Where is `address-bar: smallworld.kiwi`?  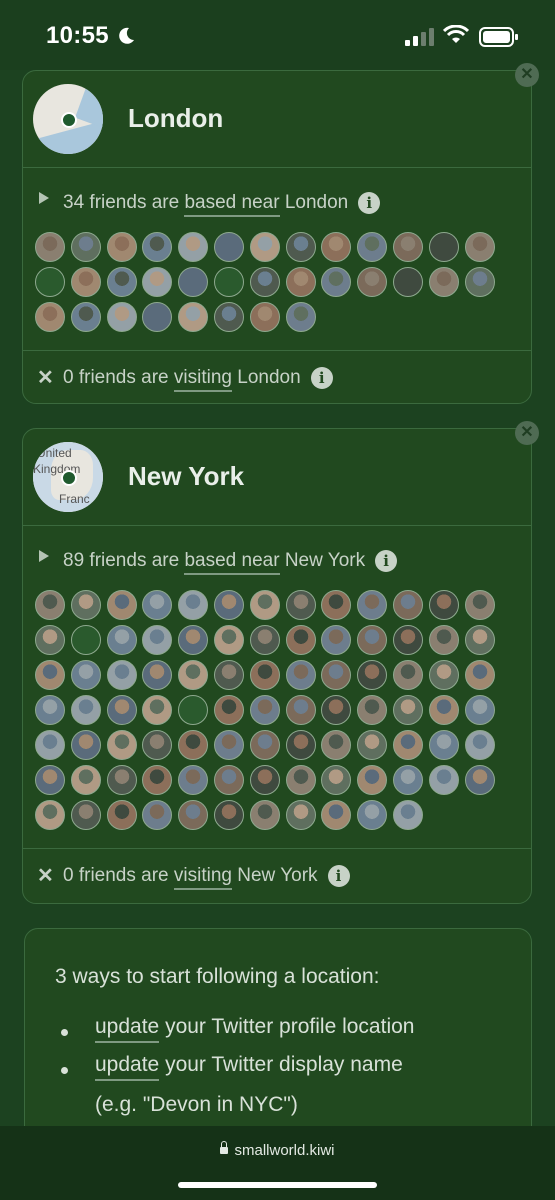
address-bar: smallworld.kiwi is located at coordinates (277, 1150).